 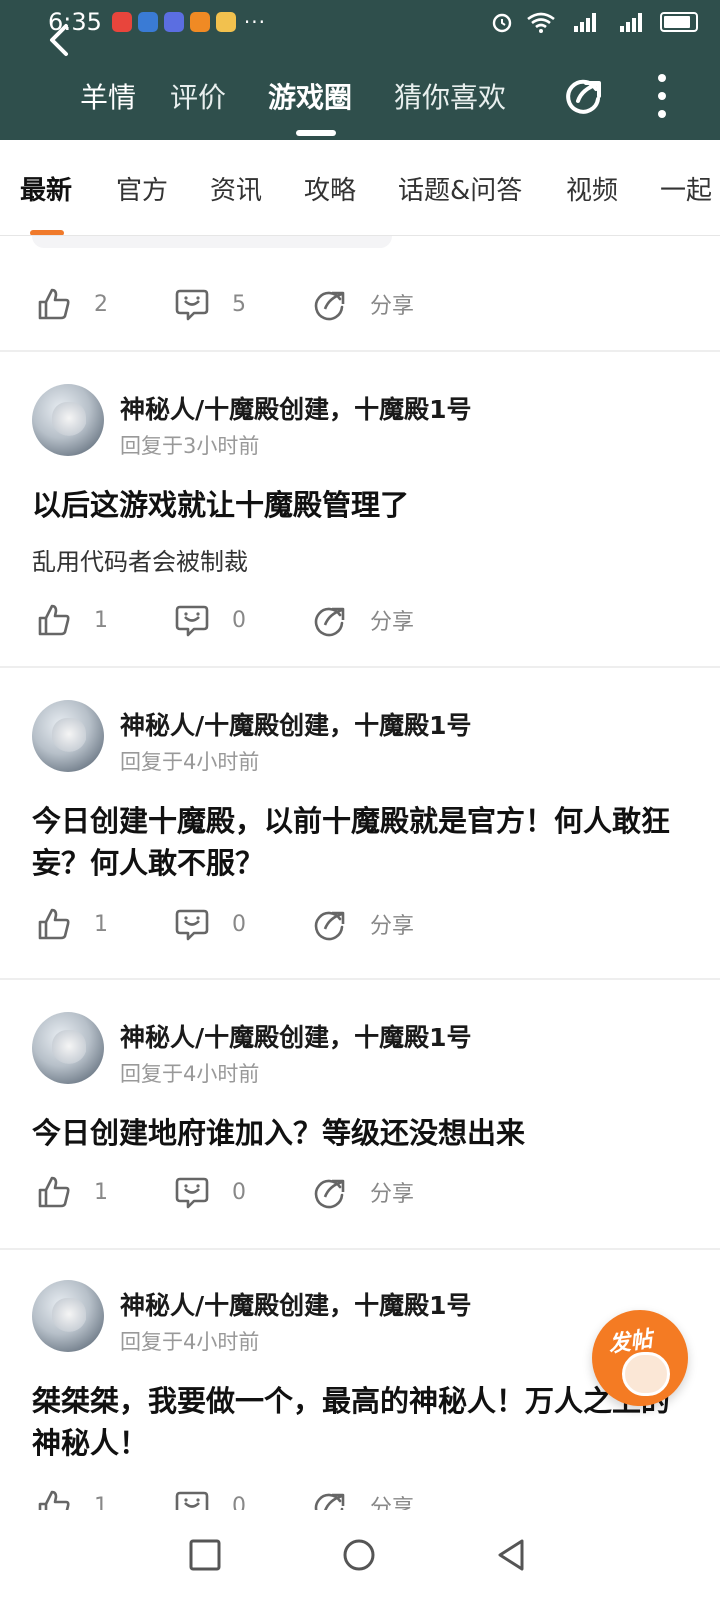 I want to click on back-title: 羊情, so click(x=108, y=96).